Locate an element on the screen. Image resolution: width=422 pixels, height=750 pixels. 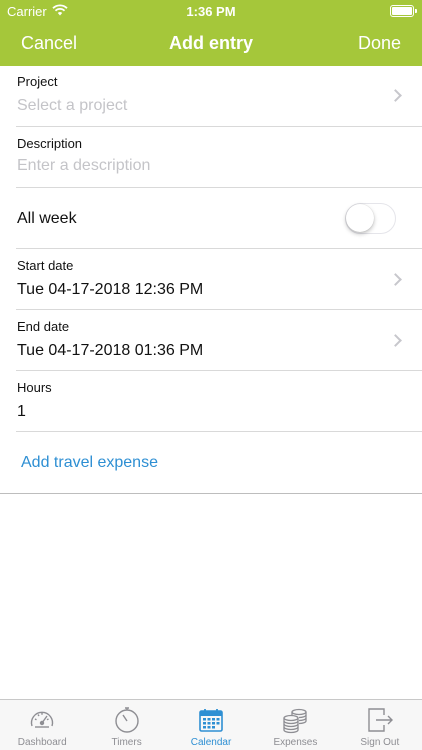
description-label: Description is located at coordinates (50, 143).